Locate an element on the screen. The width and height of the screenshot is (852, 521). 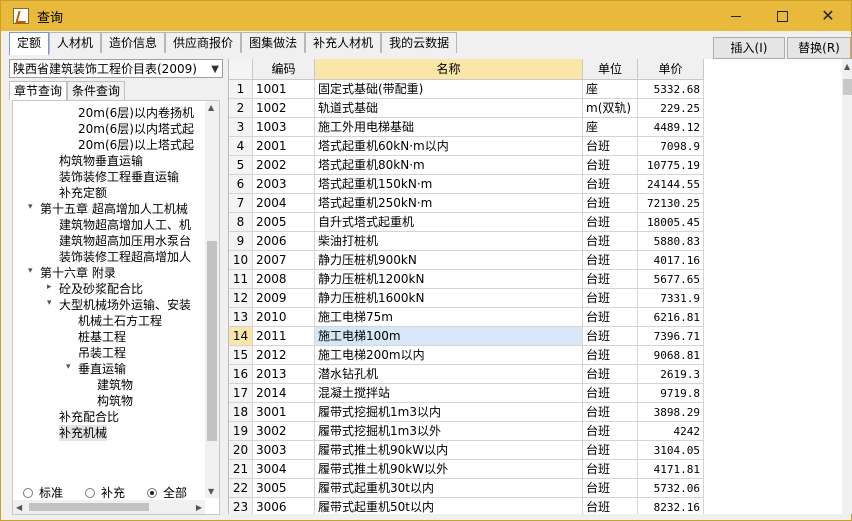
name-cell: 履带式挖掘机1m3以内 is located at coordinates (449, 412).